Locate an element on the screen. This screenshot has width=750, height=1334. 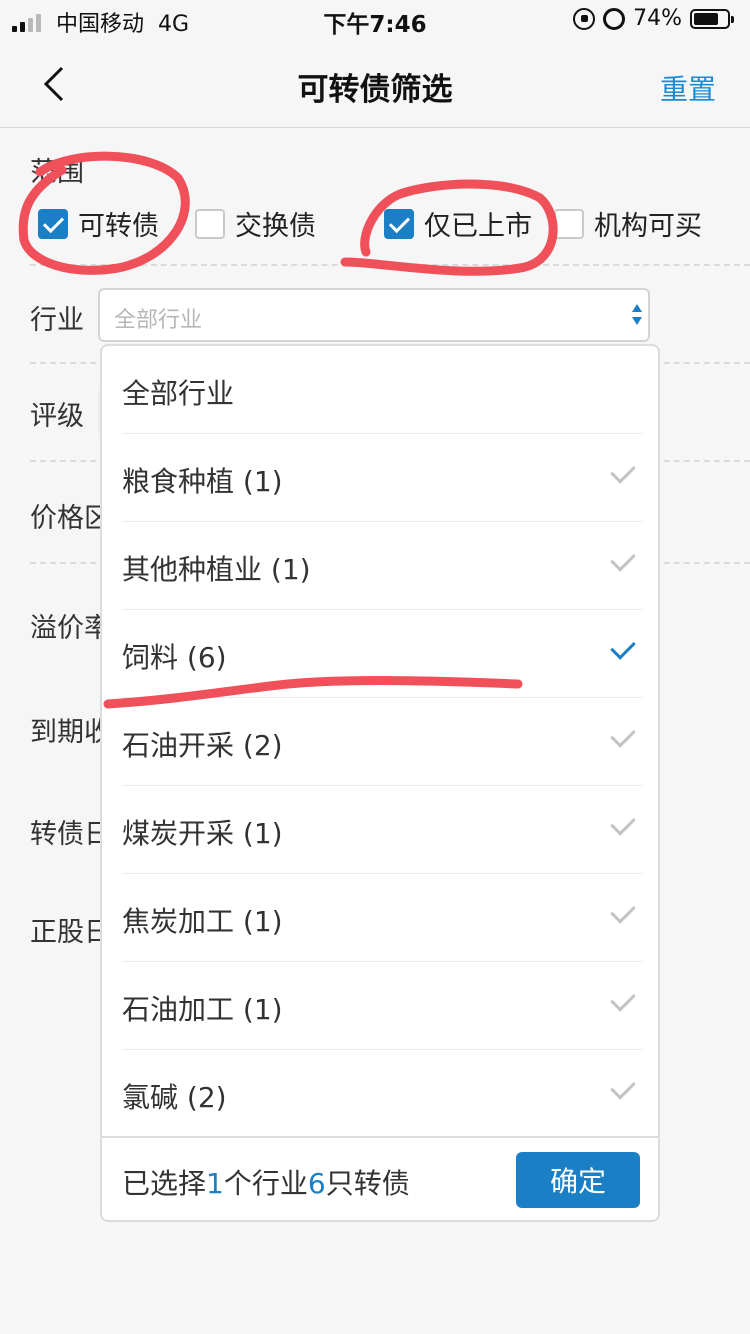
industry-option-selected: 饲料 (6) is located at coordinates (382, 654).